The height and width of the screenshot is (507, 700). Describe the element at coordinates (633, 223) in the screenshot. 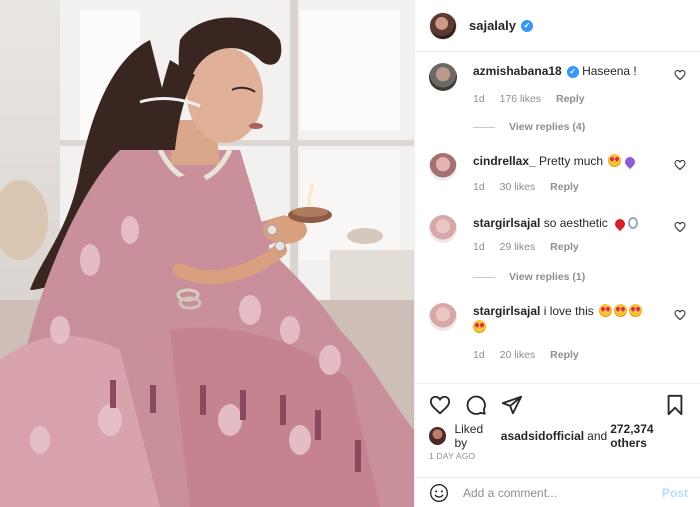

I see `ring-emoji-icon` at that location.